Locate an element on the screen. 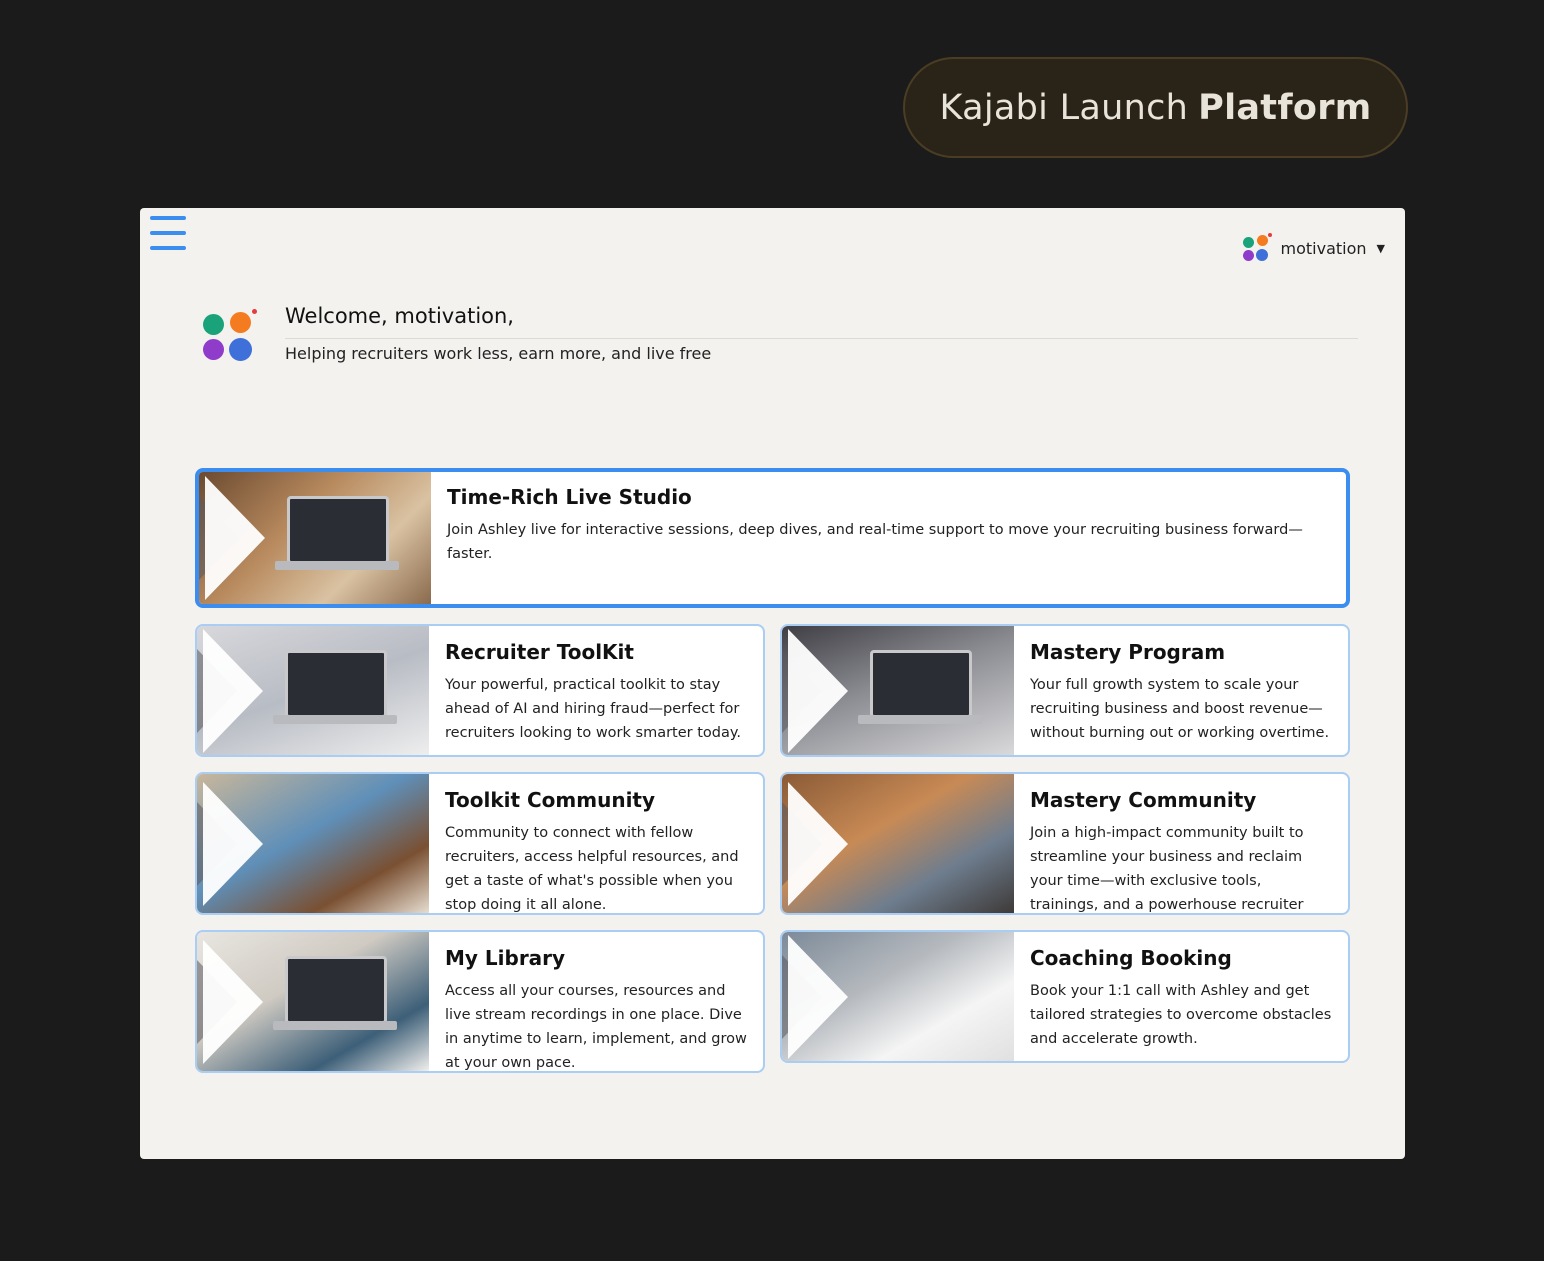 The height and width of the screenshot is (1261, 1544). card-title: Coaching Booking is located at coordinates (1131, 958).